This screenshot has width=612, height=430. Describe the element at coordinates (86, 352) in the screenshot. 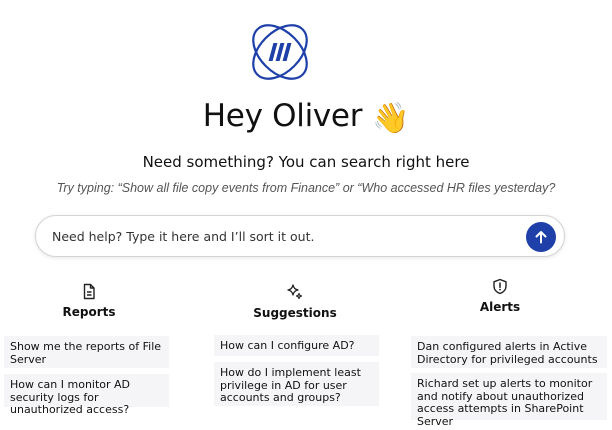

I see `reports-item-1: Show me the reports of File Server` at that location.